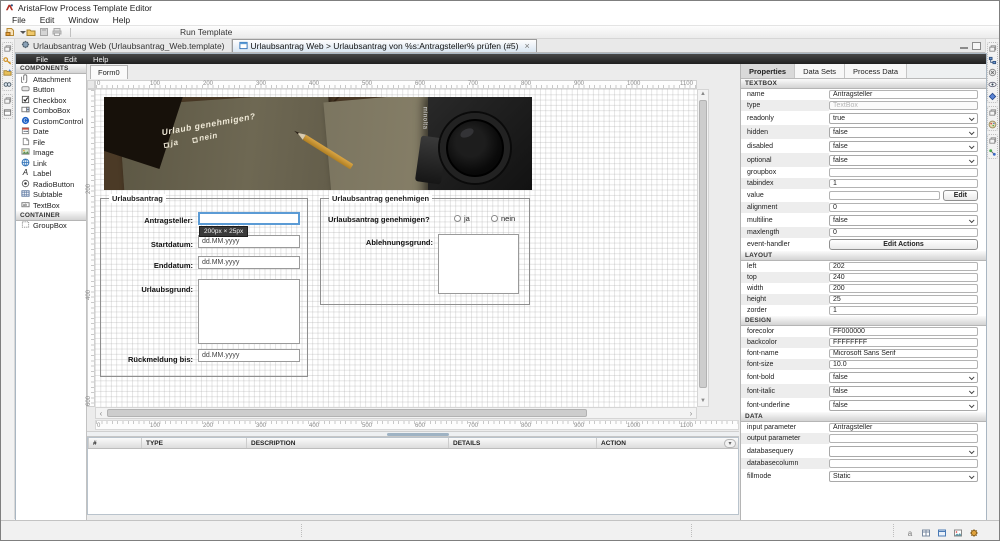 The image size is (1000, 541). I want to click on textbox-antragsteller, so click(249, 218).